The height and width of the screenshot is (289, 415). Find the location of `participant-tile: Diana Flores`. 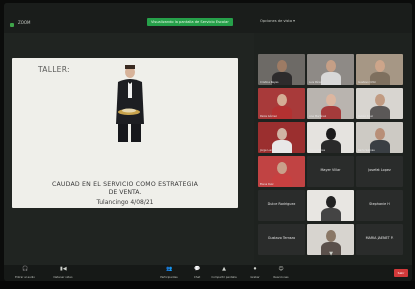

participant-tile: Diana Flores is located at coordinates (330, 137).